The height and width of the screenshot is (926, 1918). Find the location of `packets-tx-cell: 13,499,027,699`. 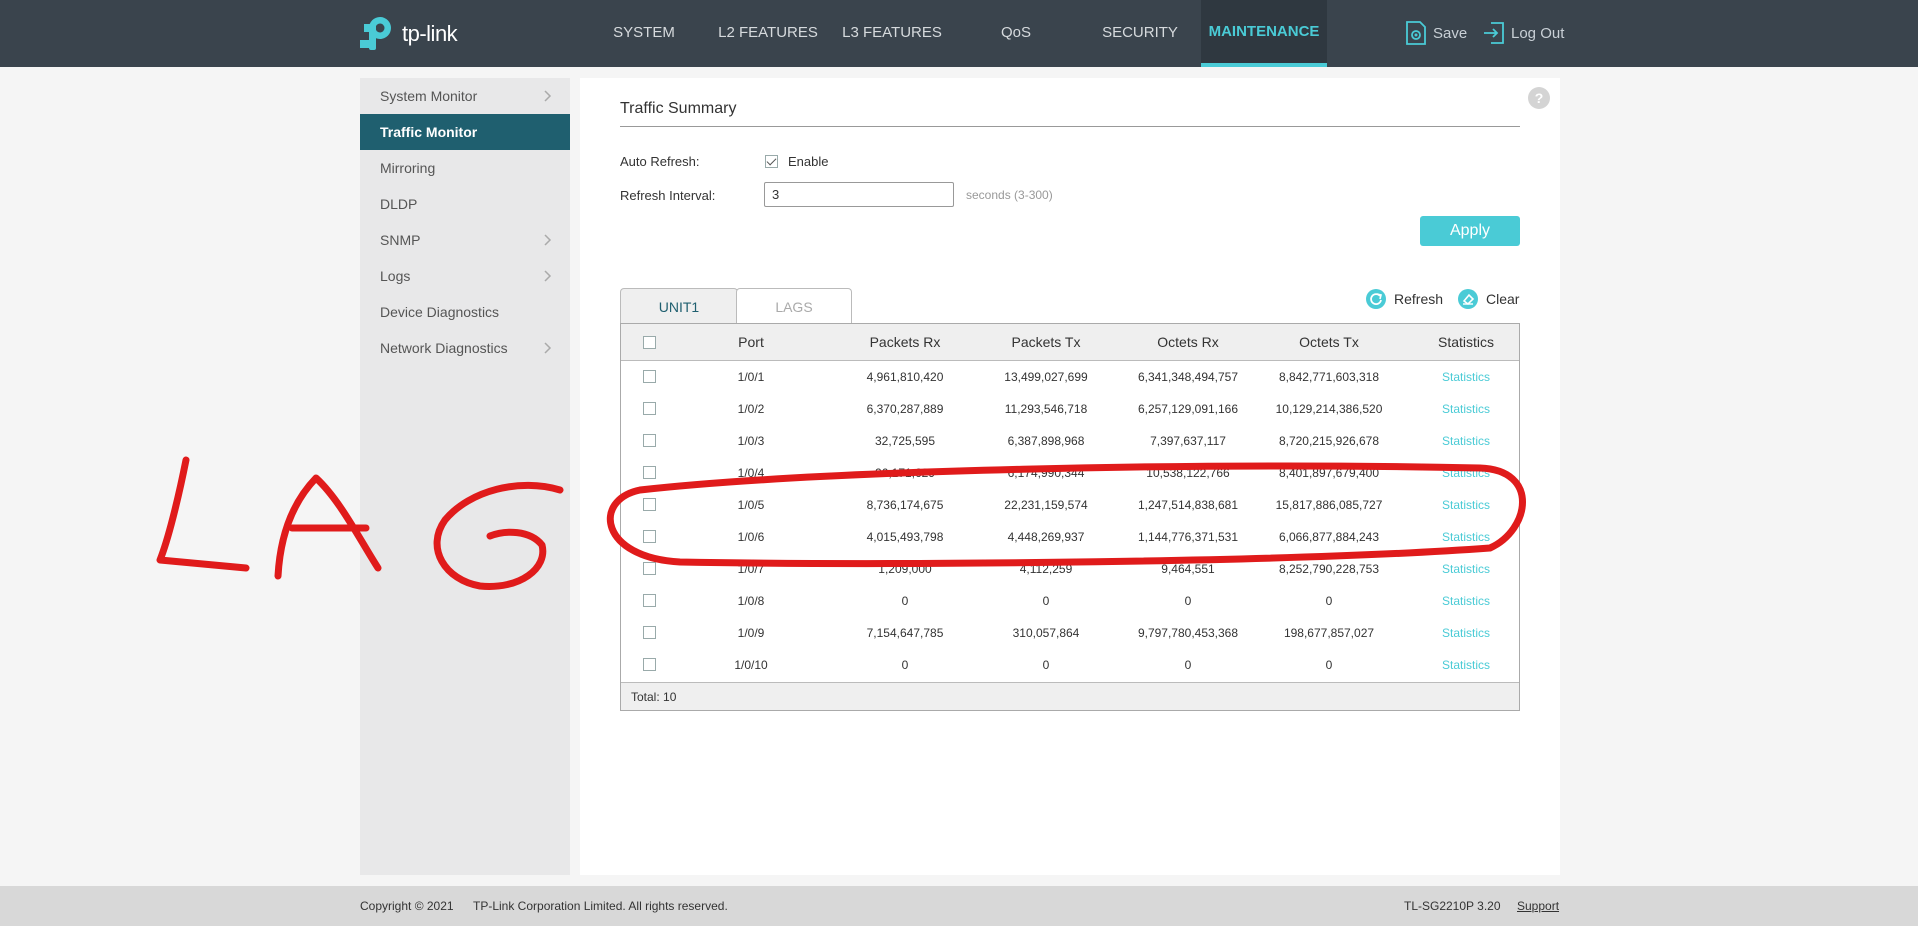

packets-tx-cell: 13,499,027,699 is located at coordinates (1046, 377).